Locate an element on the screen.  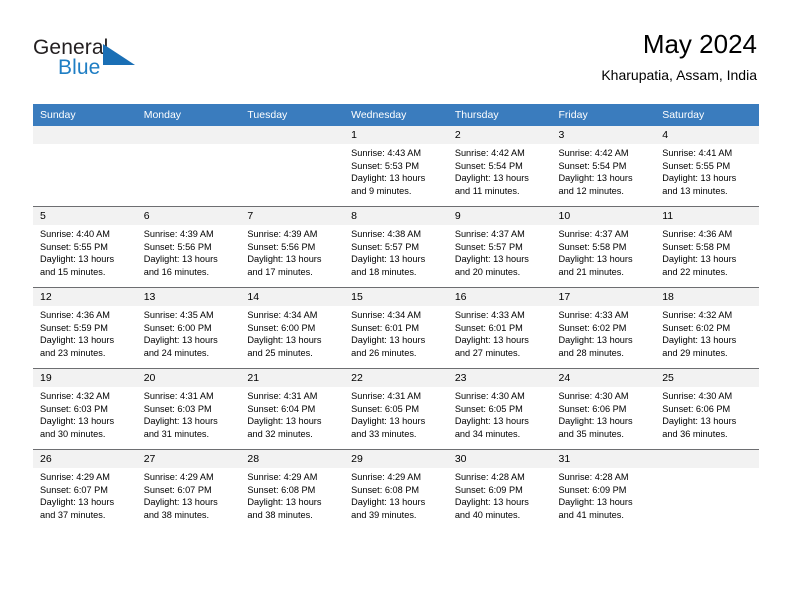
page-subtitle: Kharupatia, Assam, India is located at coordinates (679, 75).